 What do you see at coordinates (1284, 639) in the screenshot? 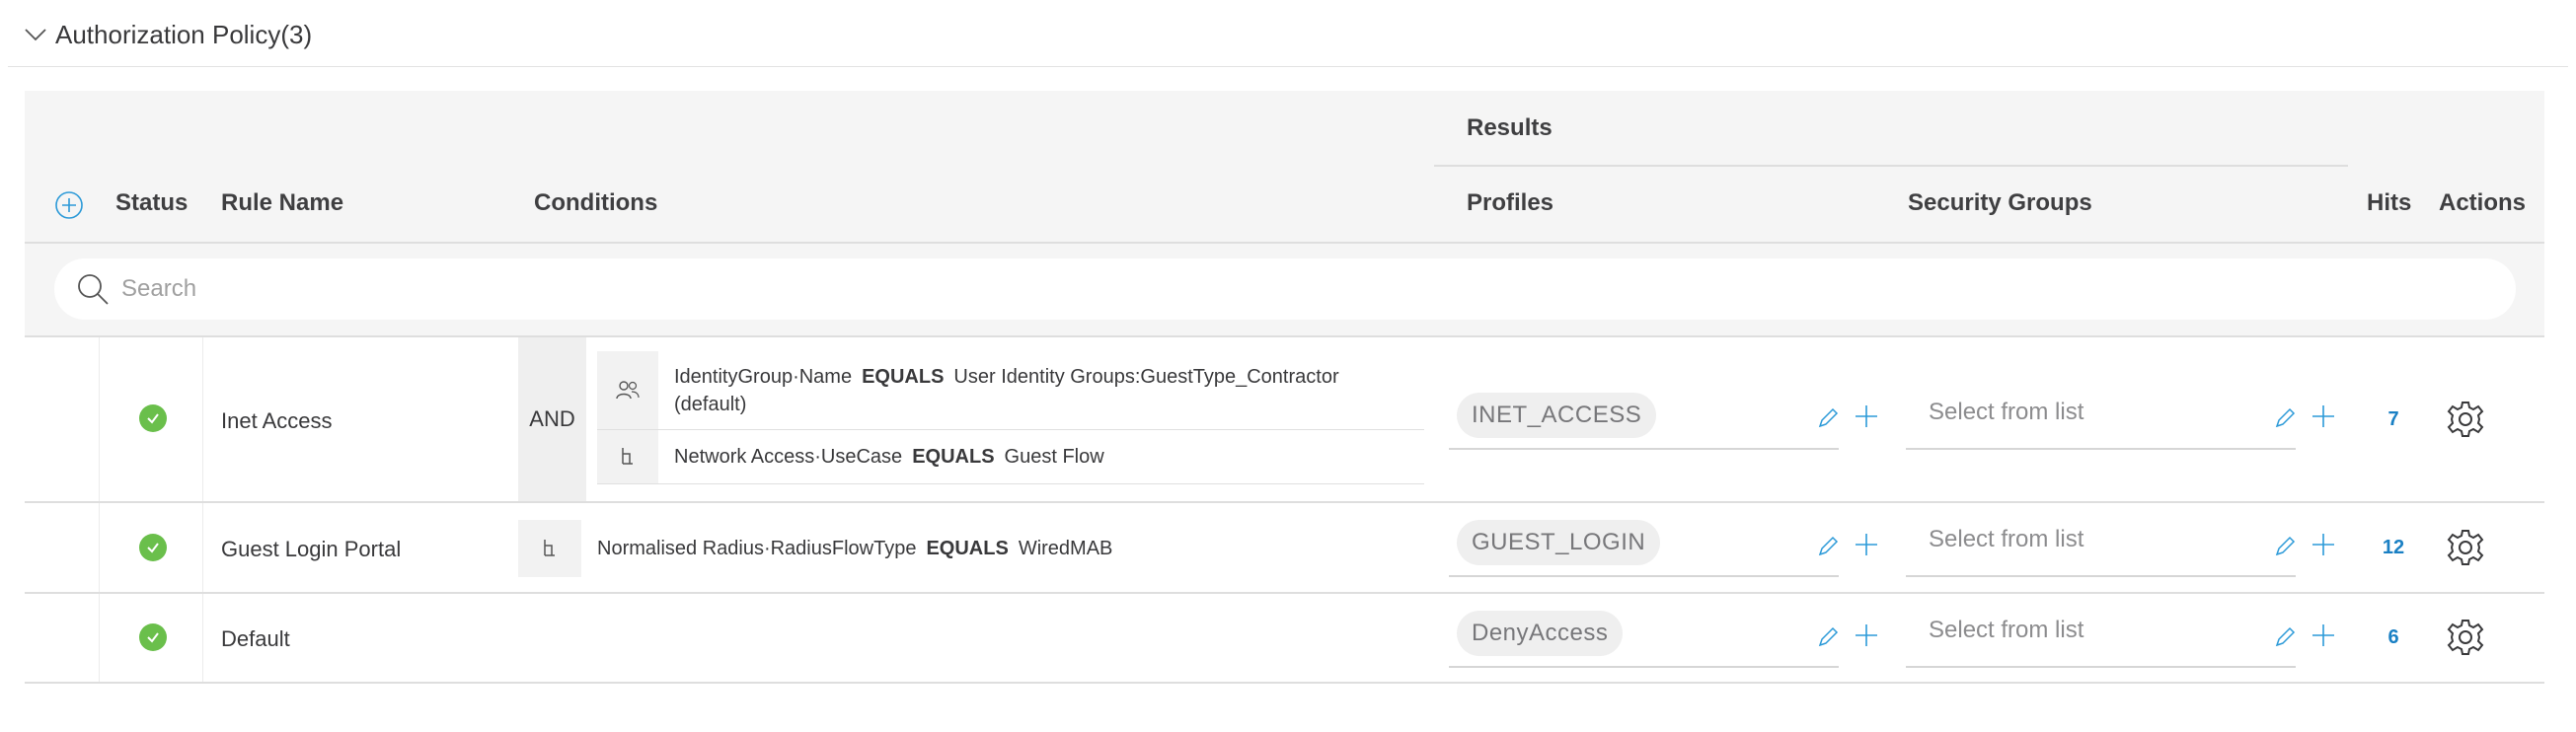
I see `table-row: Default DenyAccess Select from list 6` at bounding box center [1284, 639].